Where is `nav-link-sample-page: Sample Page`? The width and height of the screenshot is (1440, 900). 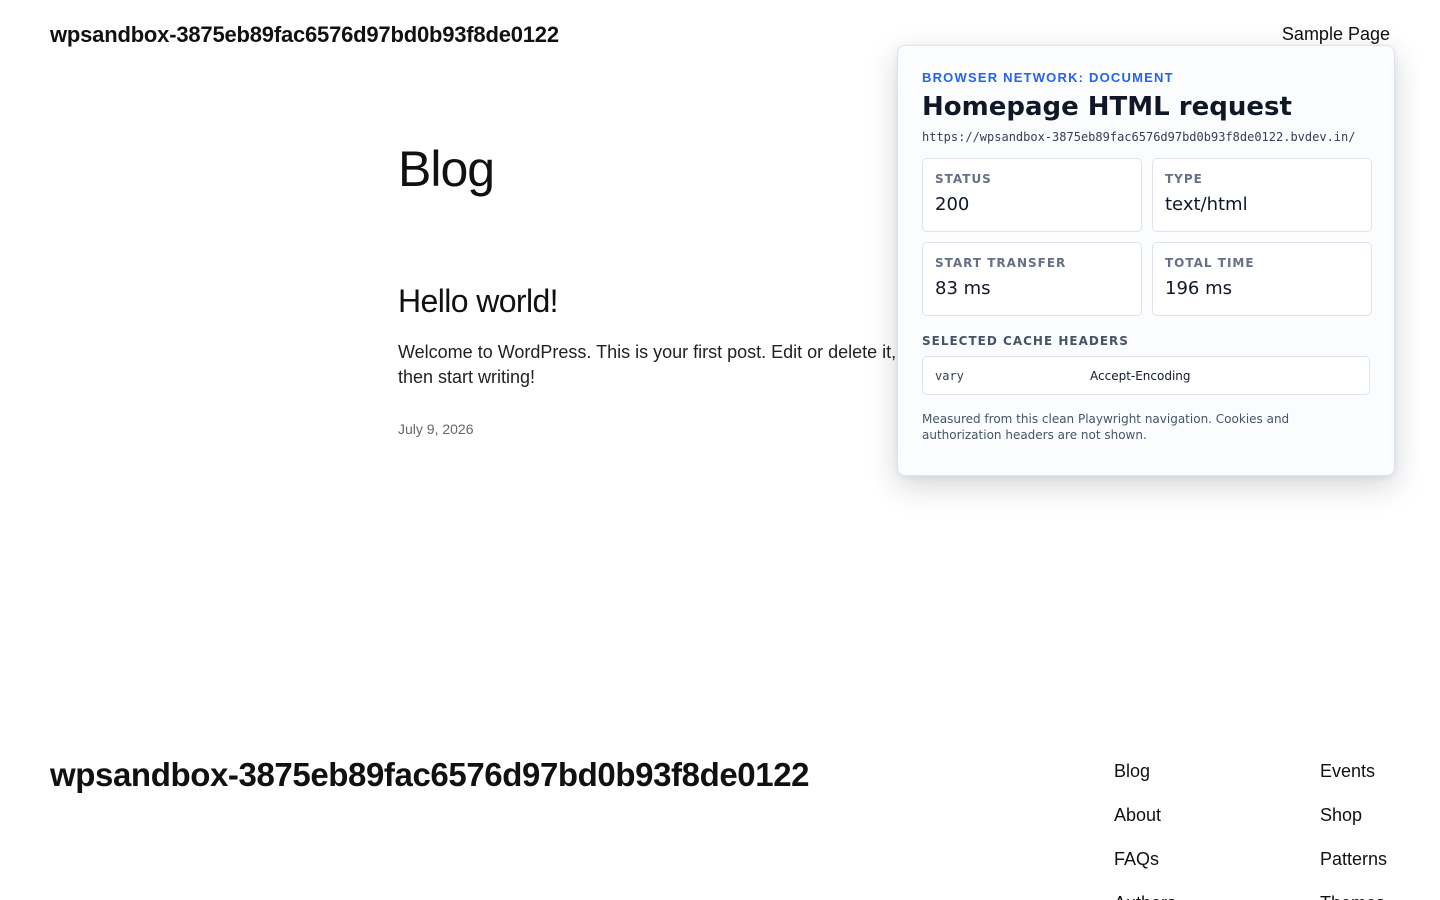 nav-link-sample-page: Sample Page is located at coordinates (1336, 34).